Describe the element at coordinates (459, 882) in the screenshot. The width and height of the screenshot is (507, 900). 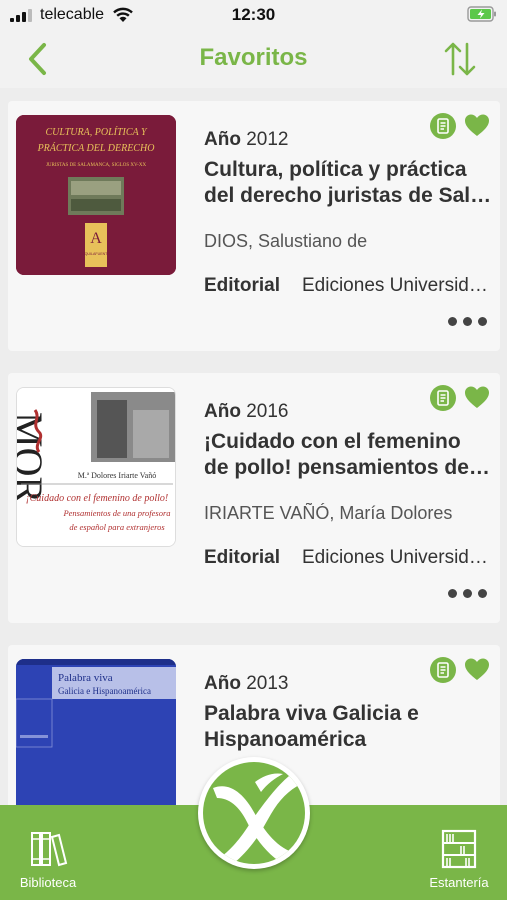
I see `tab-estanteria-label: Estantería` at that location.